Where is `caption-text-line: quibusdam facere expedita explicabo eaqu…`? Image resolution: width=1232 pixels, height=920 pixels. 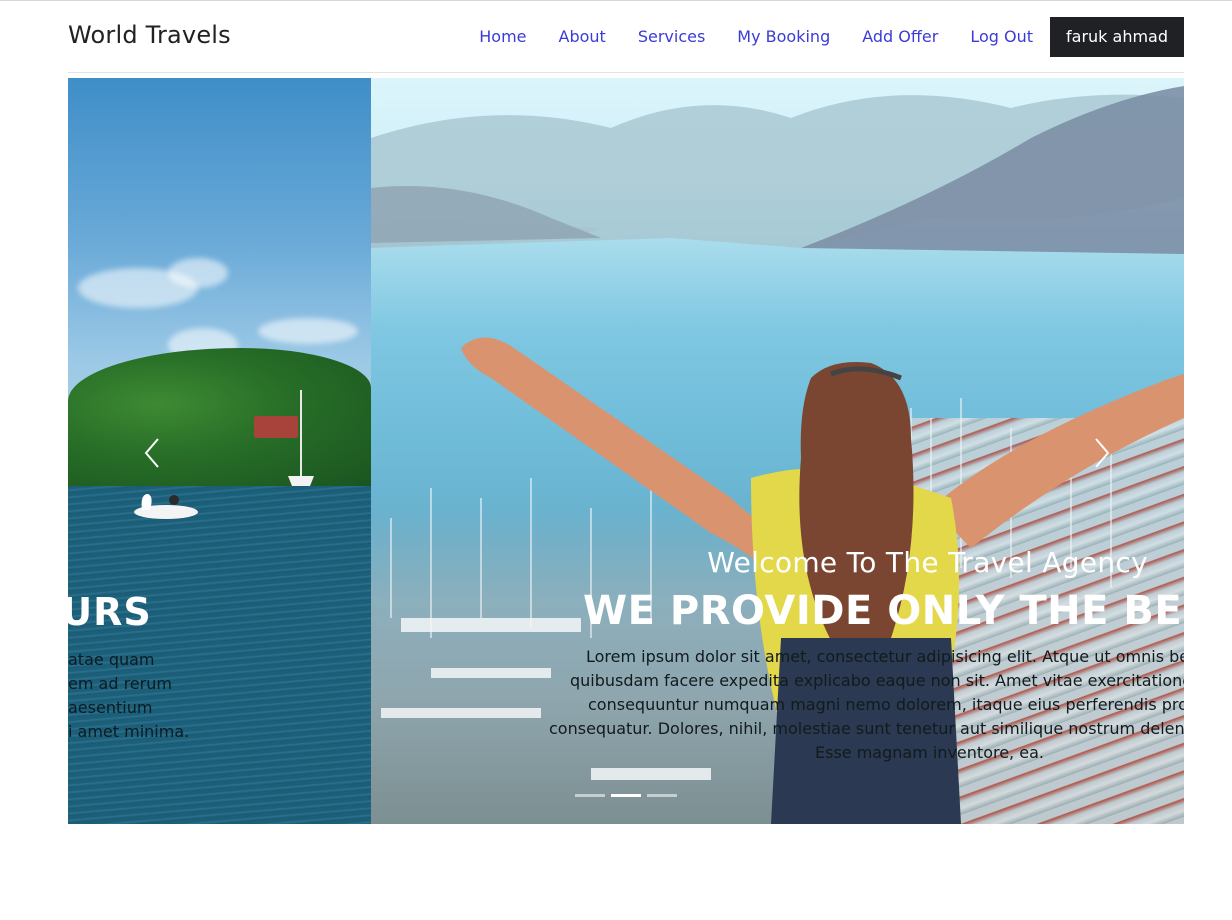 caption-text-line: quibusdam facere expedita explicabo eaqu… is located at coordinates (877, 680).